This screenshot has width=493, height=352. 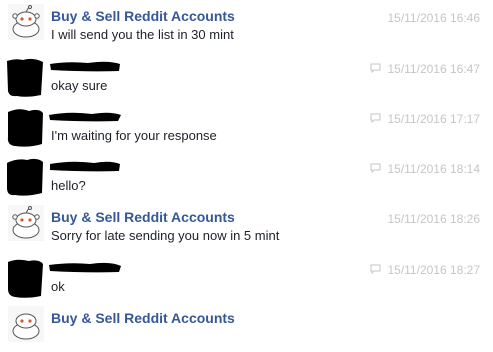 What do you see at coordinates (68, 185) in the screenshot?
I see `message-text: hello?` at bounding box center [68, 185].